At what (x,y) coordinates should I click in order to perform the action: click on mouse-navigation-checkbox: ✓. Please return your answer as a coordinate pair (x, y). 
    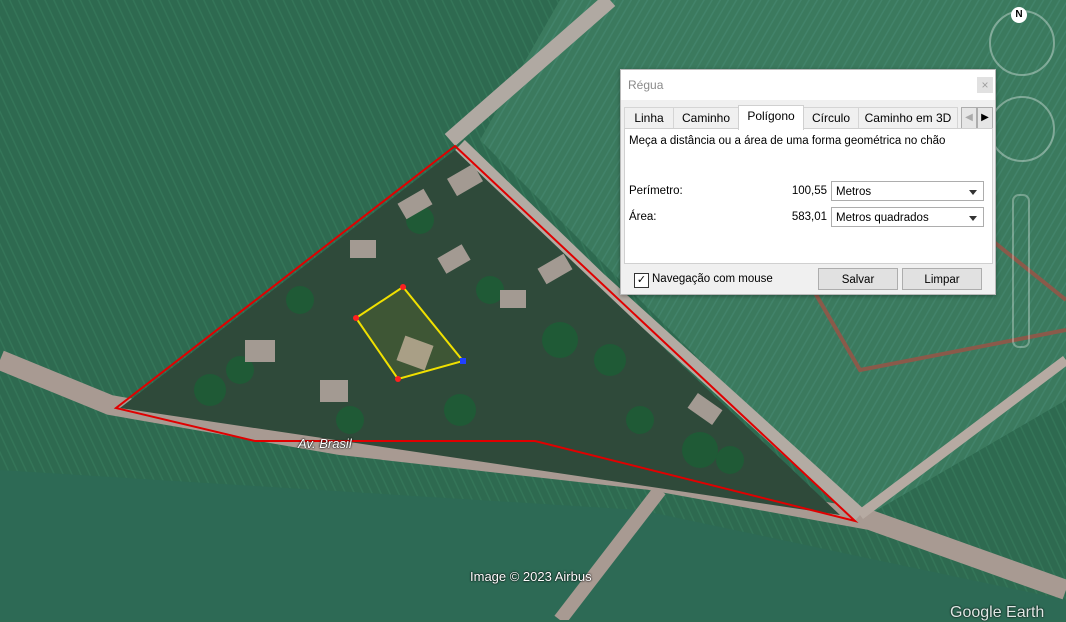
    Looking at the image, I should click on (641, 280).